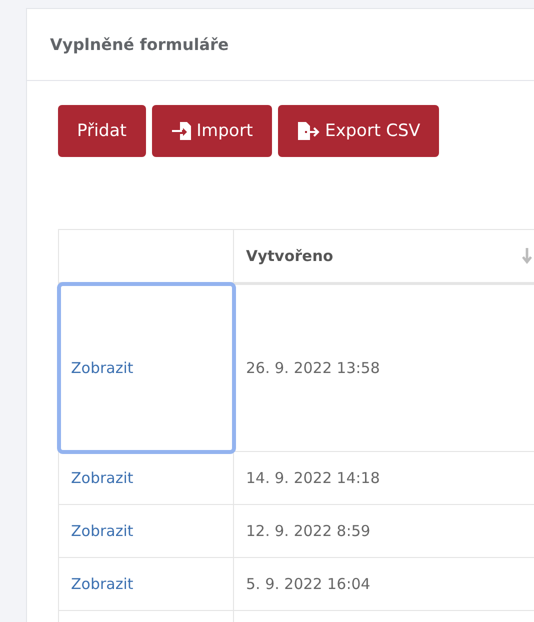 This screenshot has height=622, width=534. I want to click on file-import-icon, so click(181, 131).